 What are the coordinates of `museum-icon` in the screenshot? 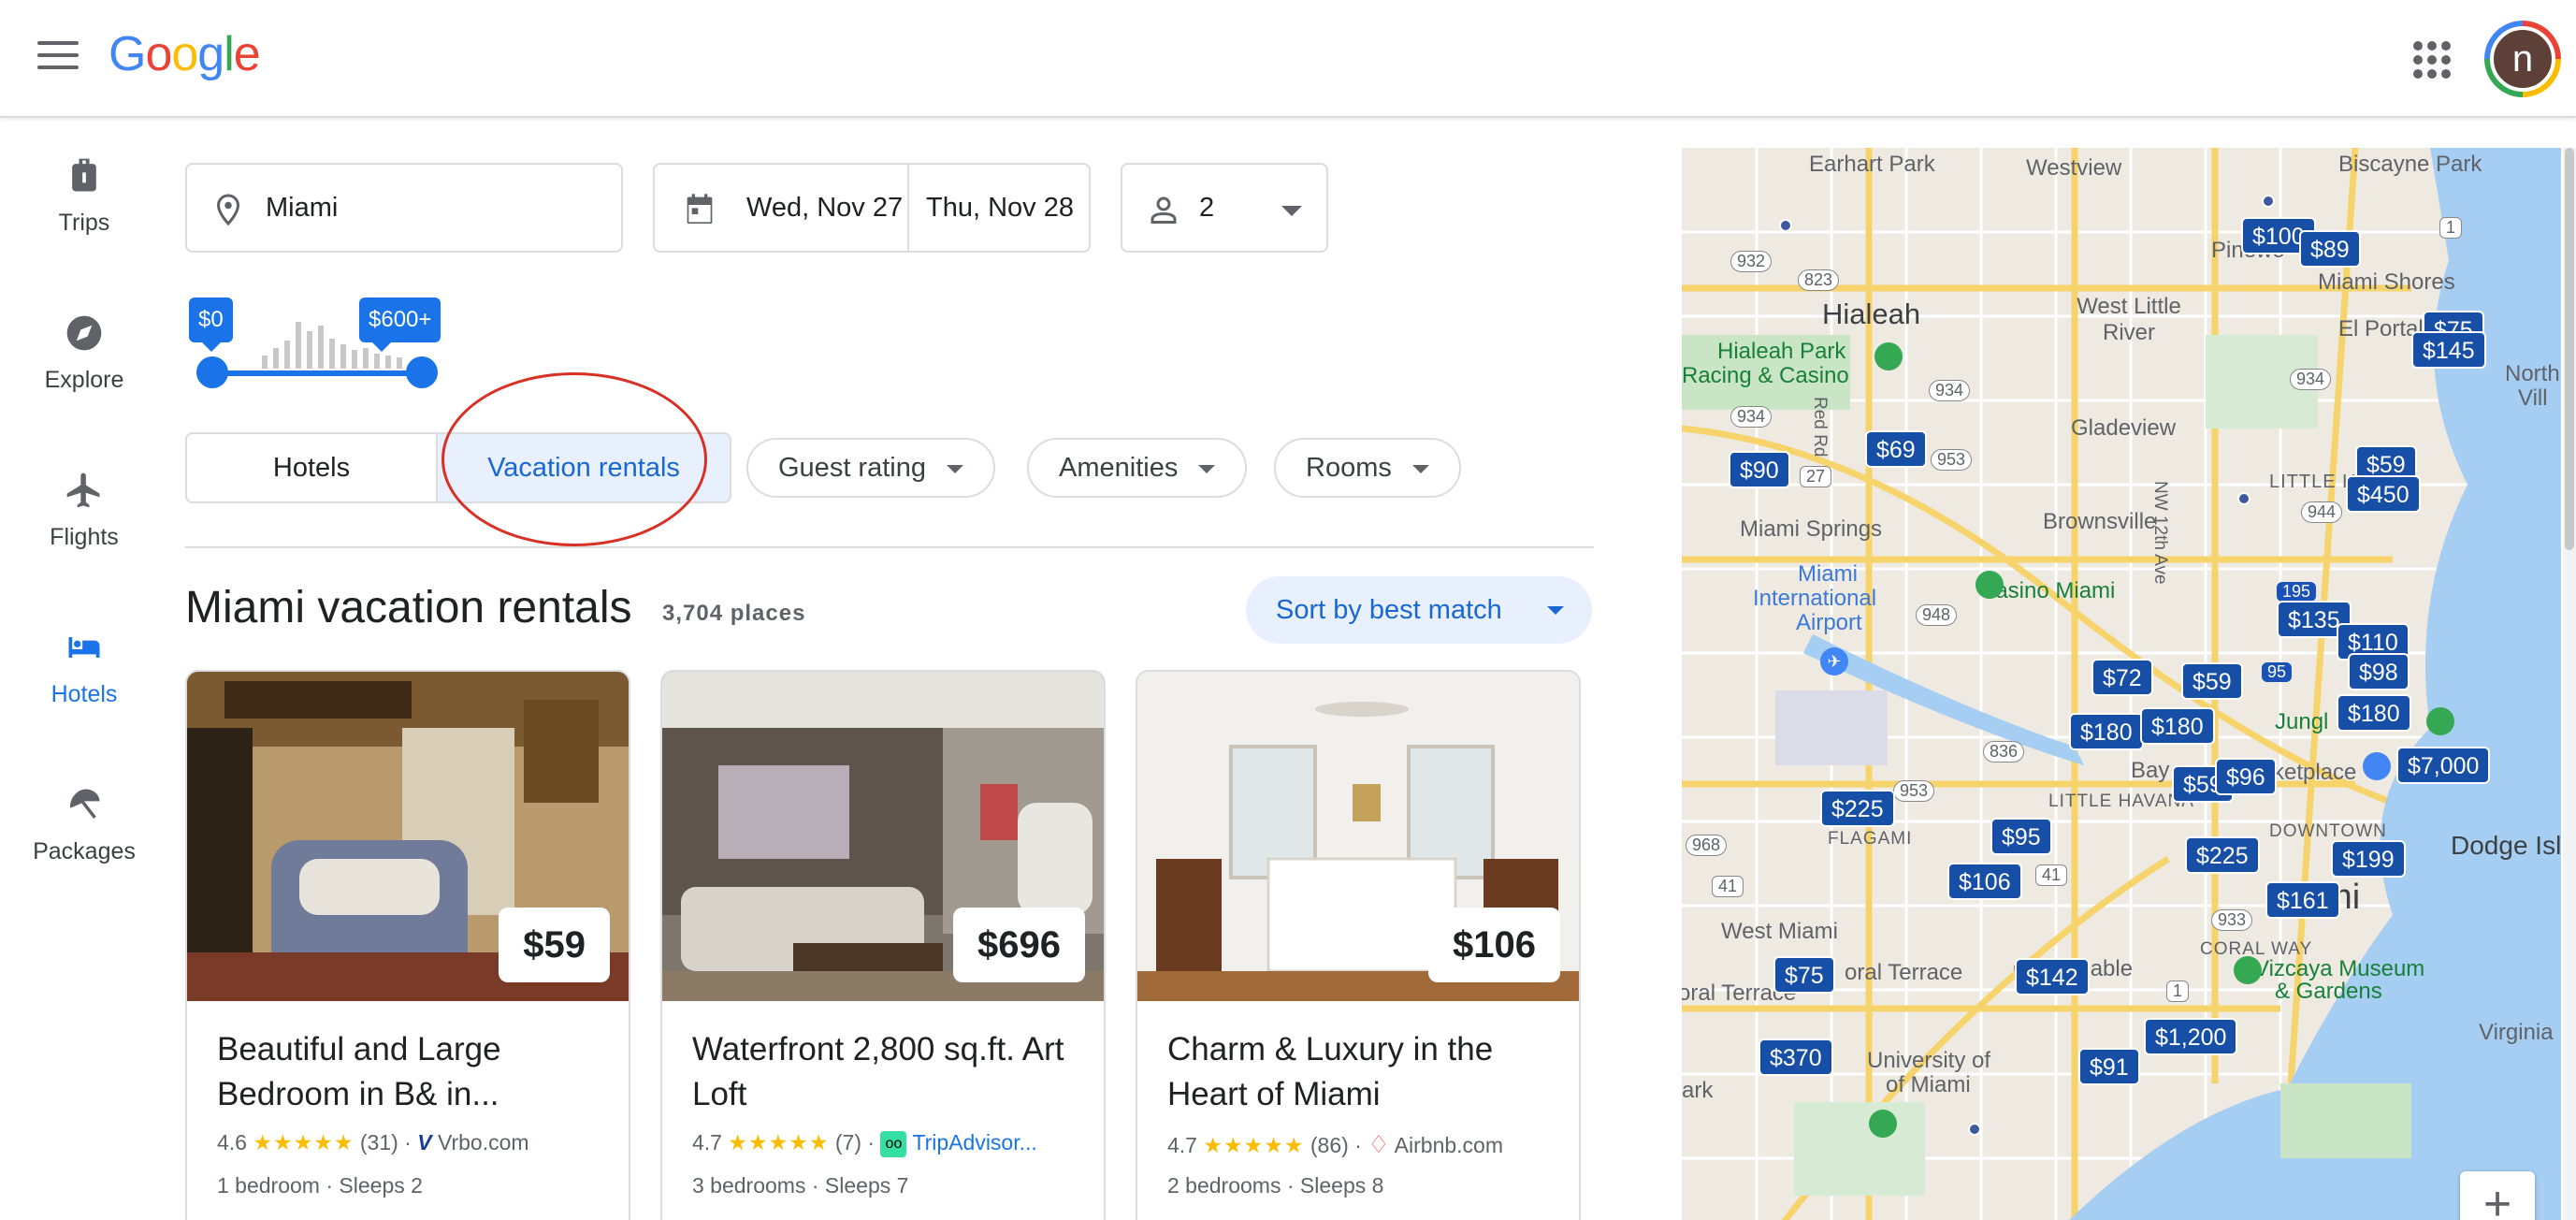 It's located at (2248, 970).